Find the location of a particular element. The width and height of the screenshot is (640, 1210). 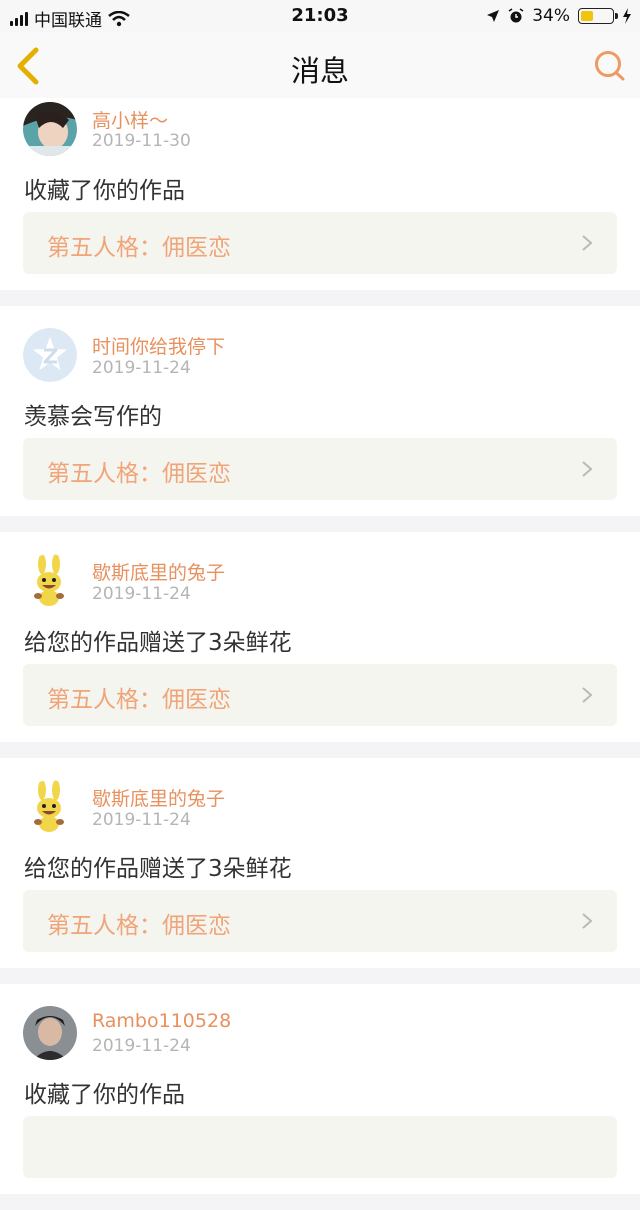

battery-icon is located at coordinates (598, 16).